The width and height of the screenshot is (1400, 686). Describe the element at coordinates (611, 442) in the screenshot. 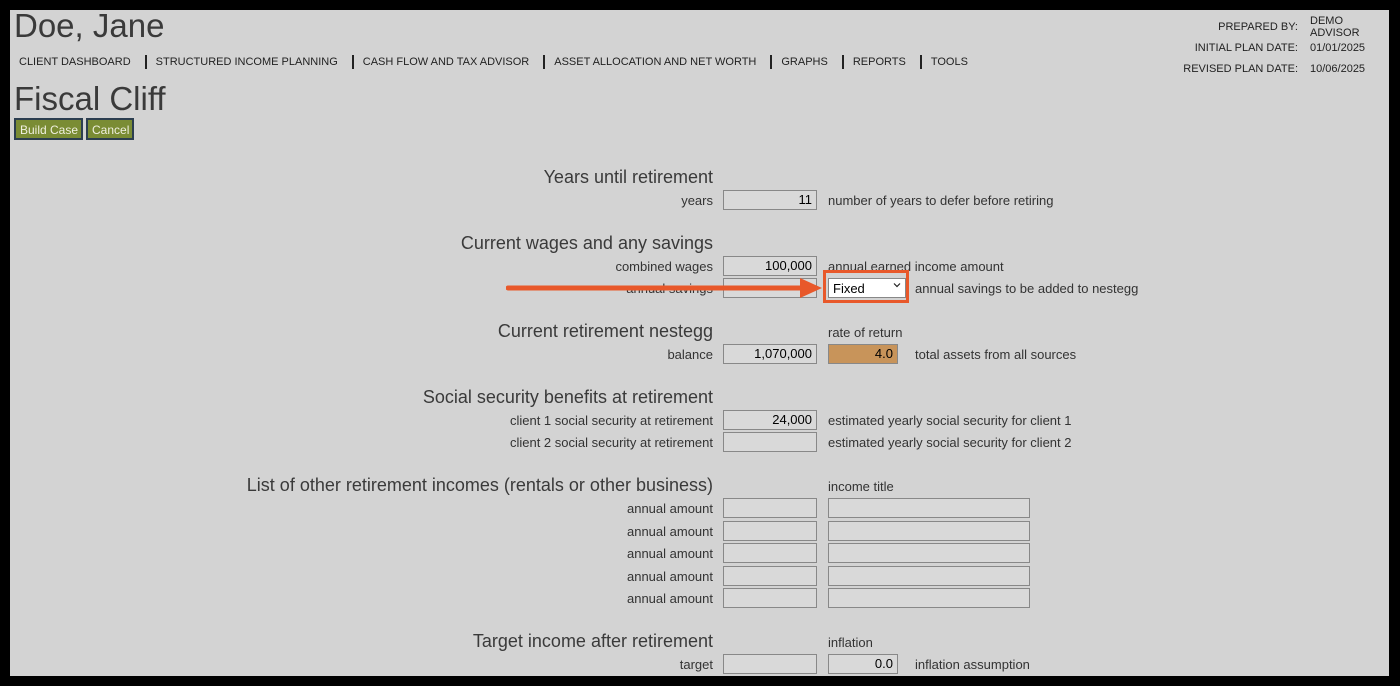

I see `client2-ss-label: client 2 social security at retirement` at that location.